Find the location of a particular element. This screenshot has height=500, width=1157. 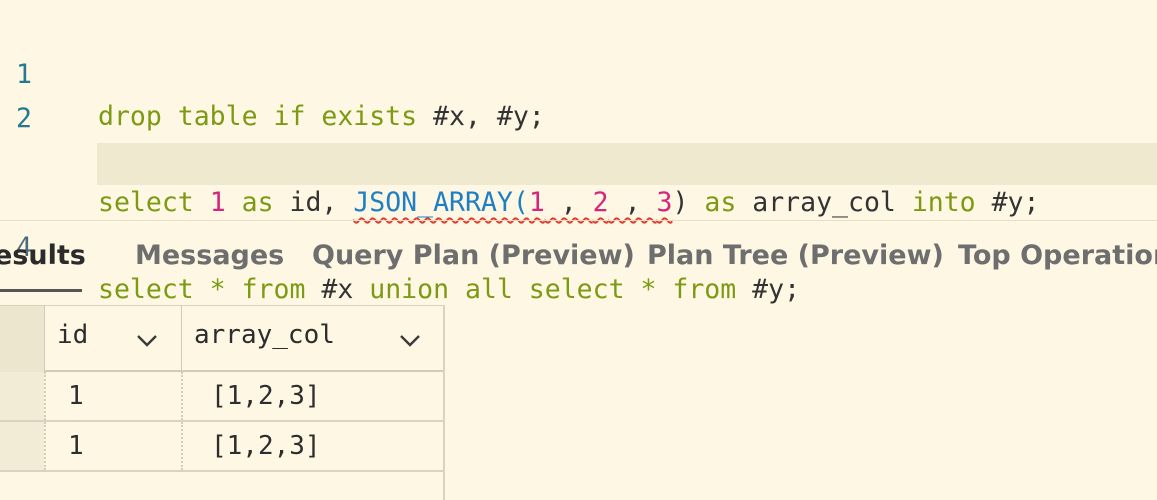

code-token-id: array_col is located at coordinates (824, 202).